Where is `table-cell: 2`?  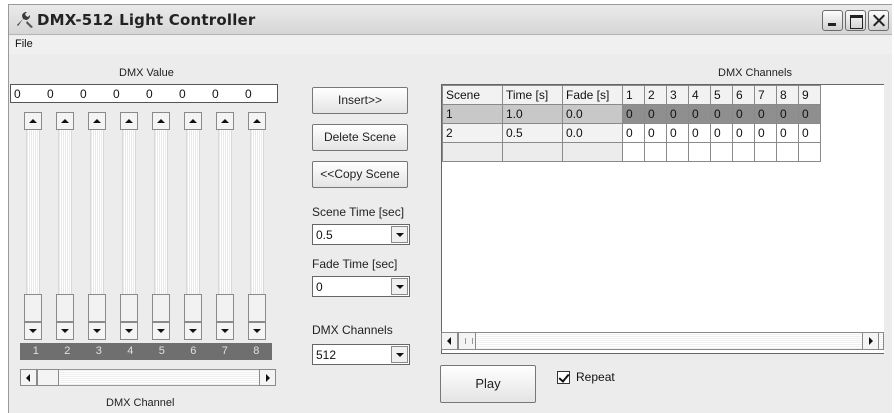
table-cell: 2 is located at coordinates (472, 133).